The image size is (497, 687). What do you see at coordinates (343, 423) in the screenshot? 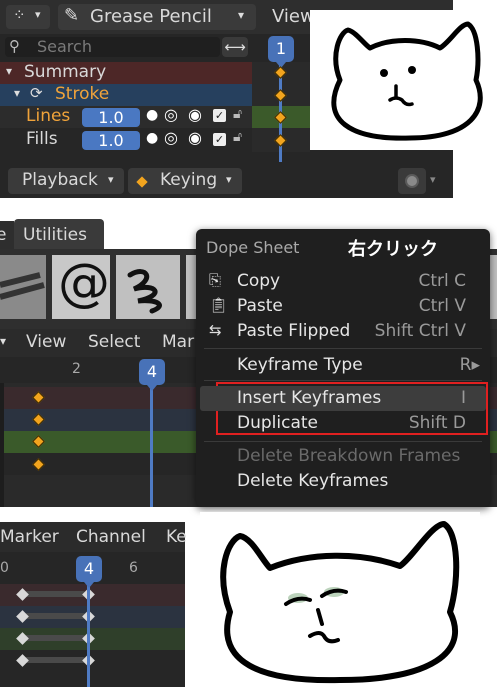
I see `menu-item-duplicate: Duplicate Shift D` at bounding box center [343, 423].